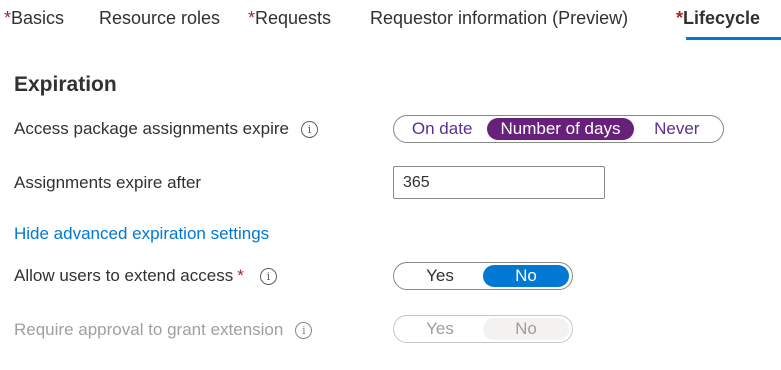 The height and width of the screenshot is (370, 781). What do you see at coordinates (442, 129) in the screenshot?
I see `option-on-date: On date` at bounding box center [442, 129].